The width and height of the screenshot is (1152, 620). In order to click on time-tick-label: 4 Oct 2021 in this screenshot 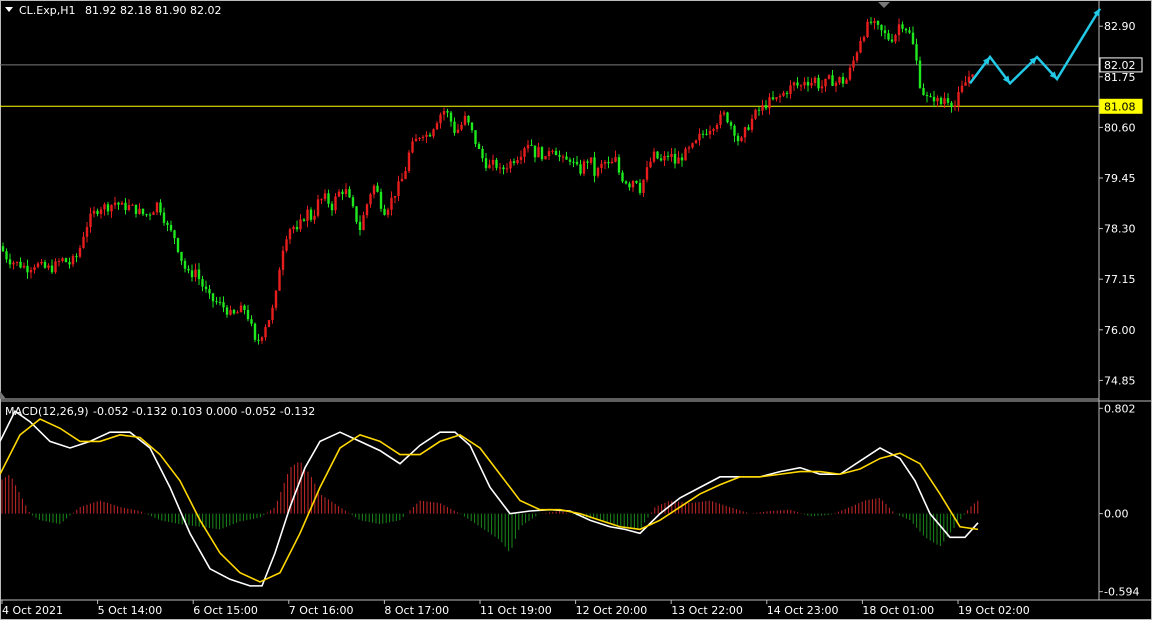, I will do `click(32, 610)`.